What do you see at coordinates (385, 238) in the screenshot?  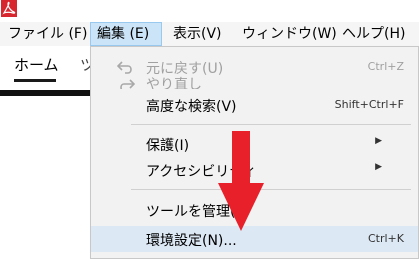 I see `shortcut-label: Ctrl+K` at bounding box center [385, 238].